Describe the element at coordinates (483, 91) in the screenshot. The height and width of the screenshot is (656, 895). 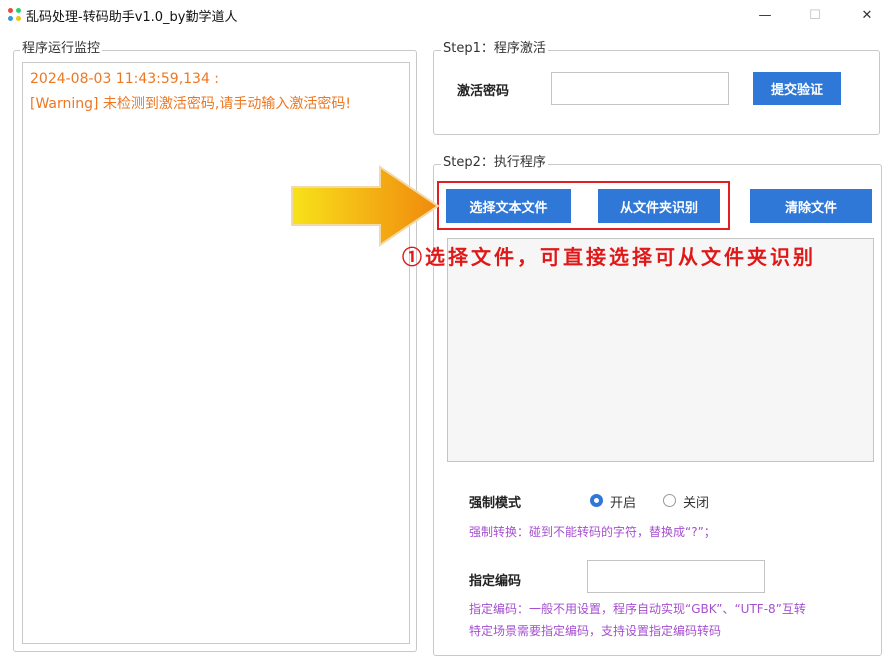
I see `activation-code-label: 激活密码` at that location.